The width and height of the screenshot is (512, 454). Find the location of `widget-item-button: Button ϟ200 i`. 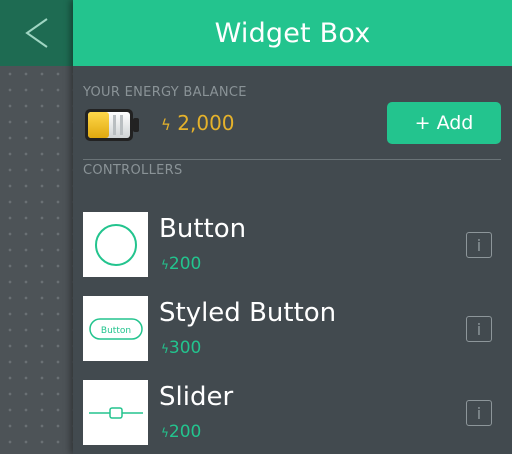

widget-item-button: Button ϟ200 i is located at coordinates (293, 246).